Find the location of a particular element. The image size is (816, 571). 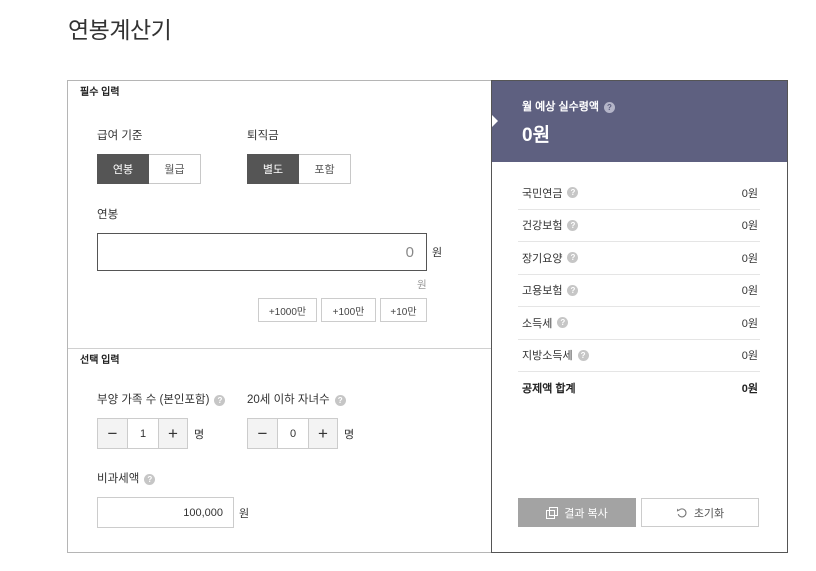

annual-salary-label: 연봉 is located at coordinates (107, 215).